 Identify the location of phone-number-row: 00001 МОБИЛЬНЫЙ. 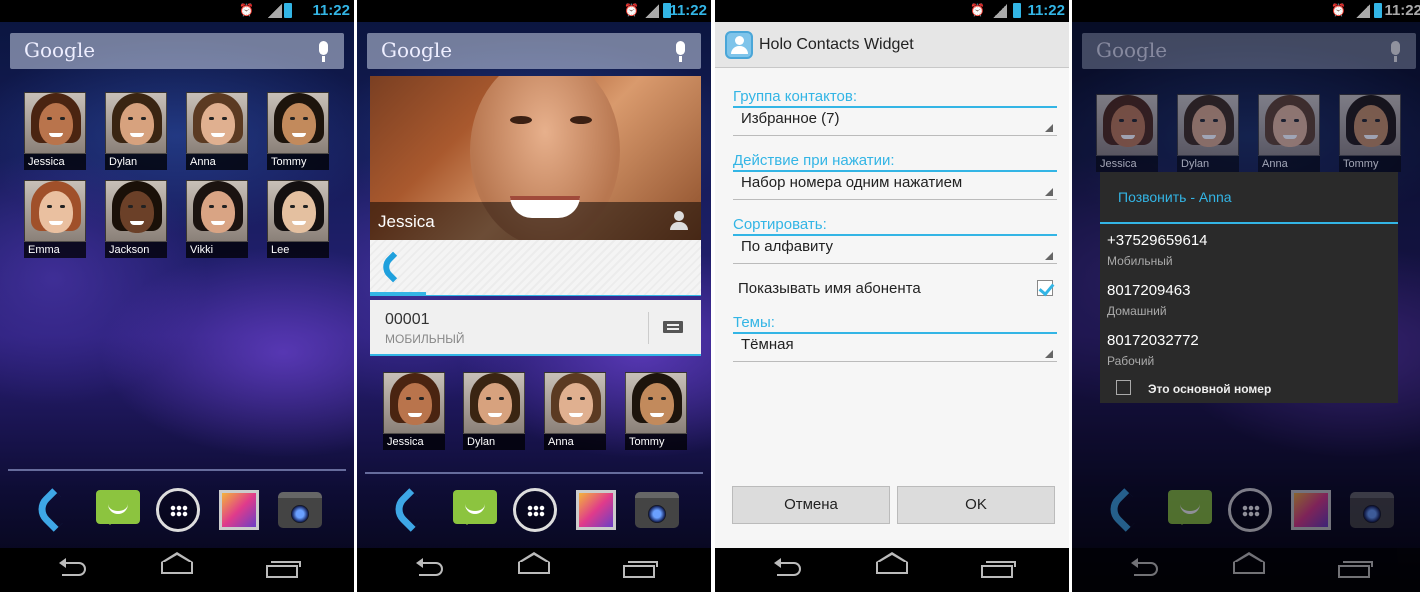
(535, 328).